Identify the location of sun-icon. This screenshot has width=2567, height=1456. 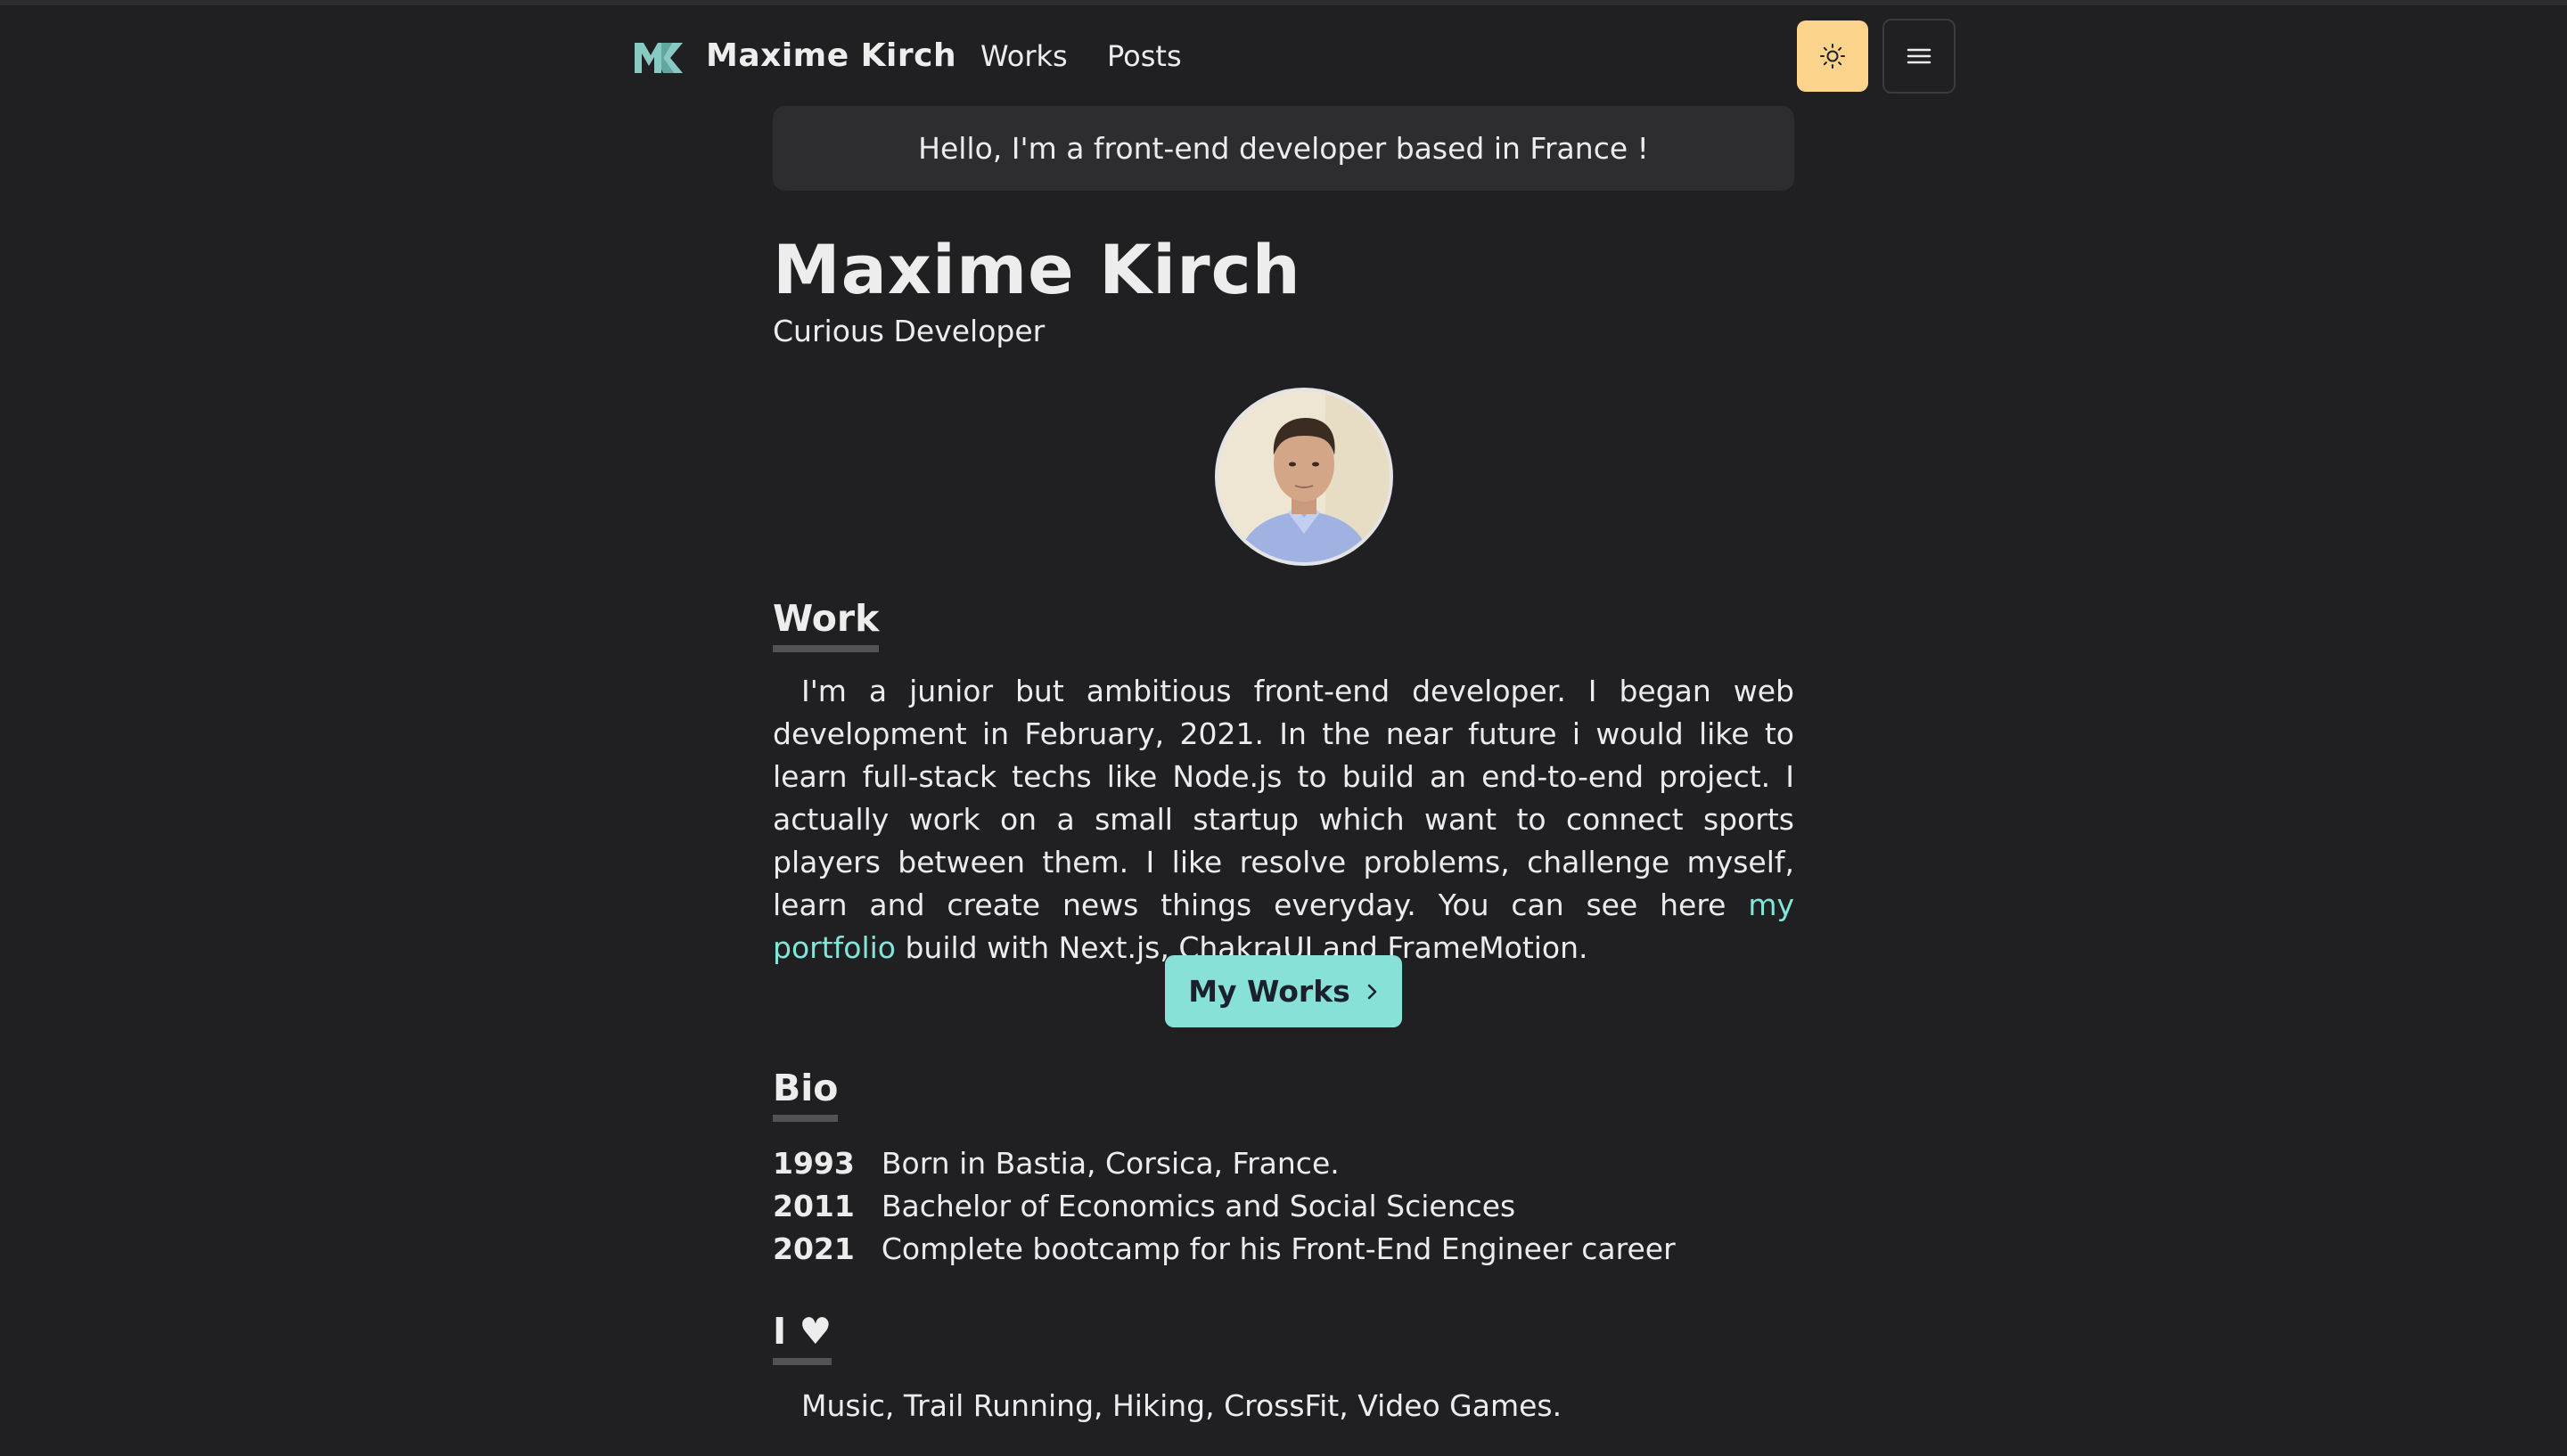
(1832, 56).